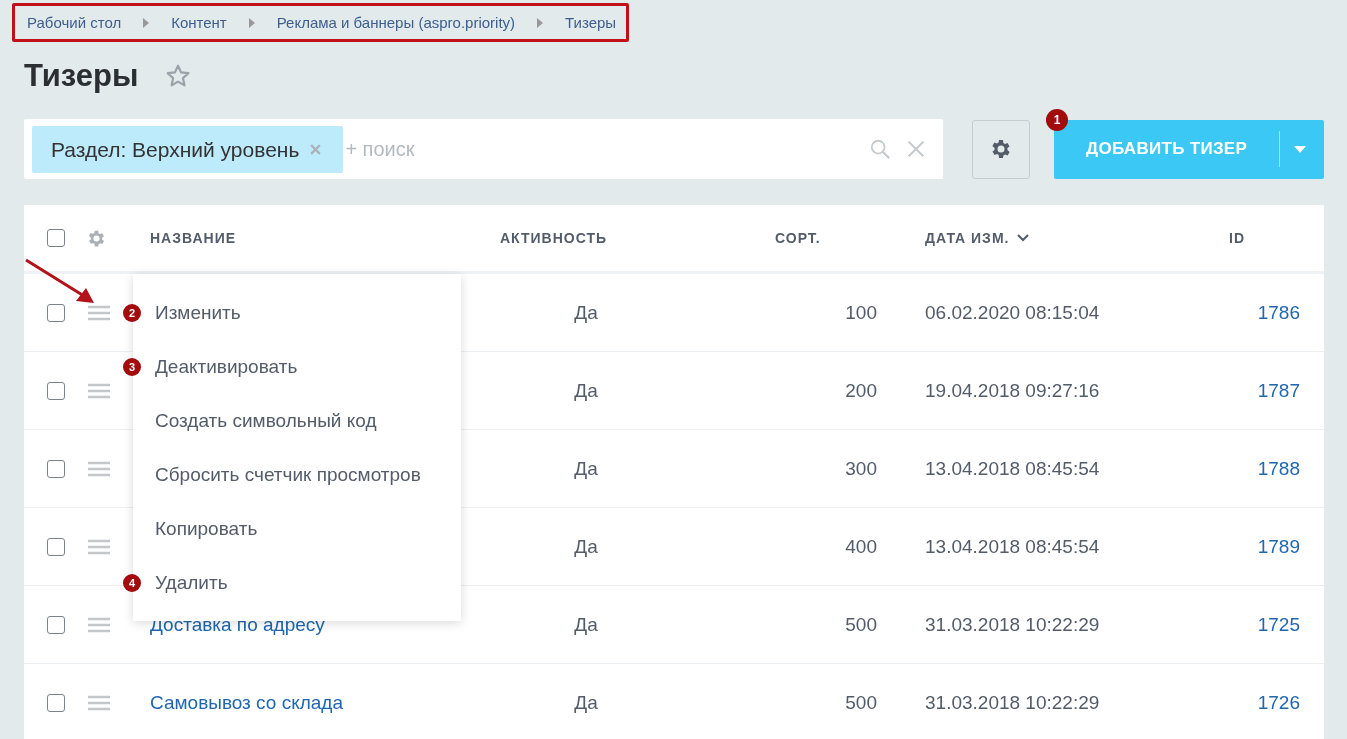  Describe the element at coordinates (861, 312) in the screenshot. I see `table-cell: 100` at that location.